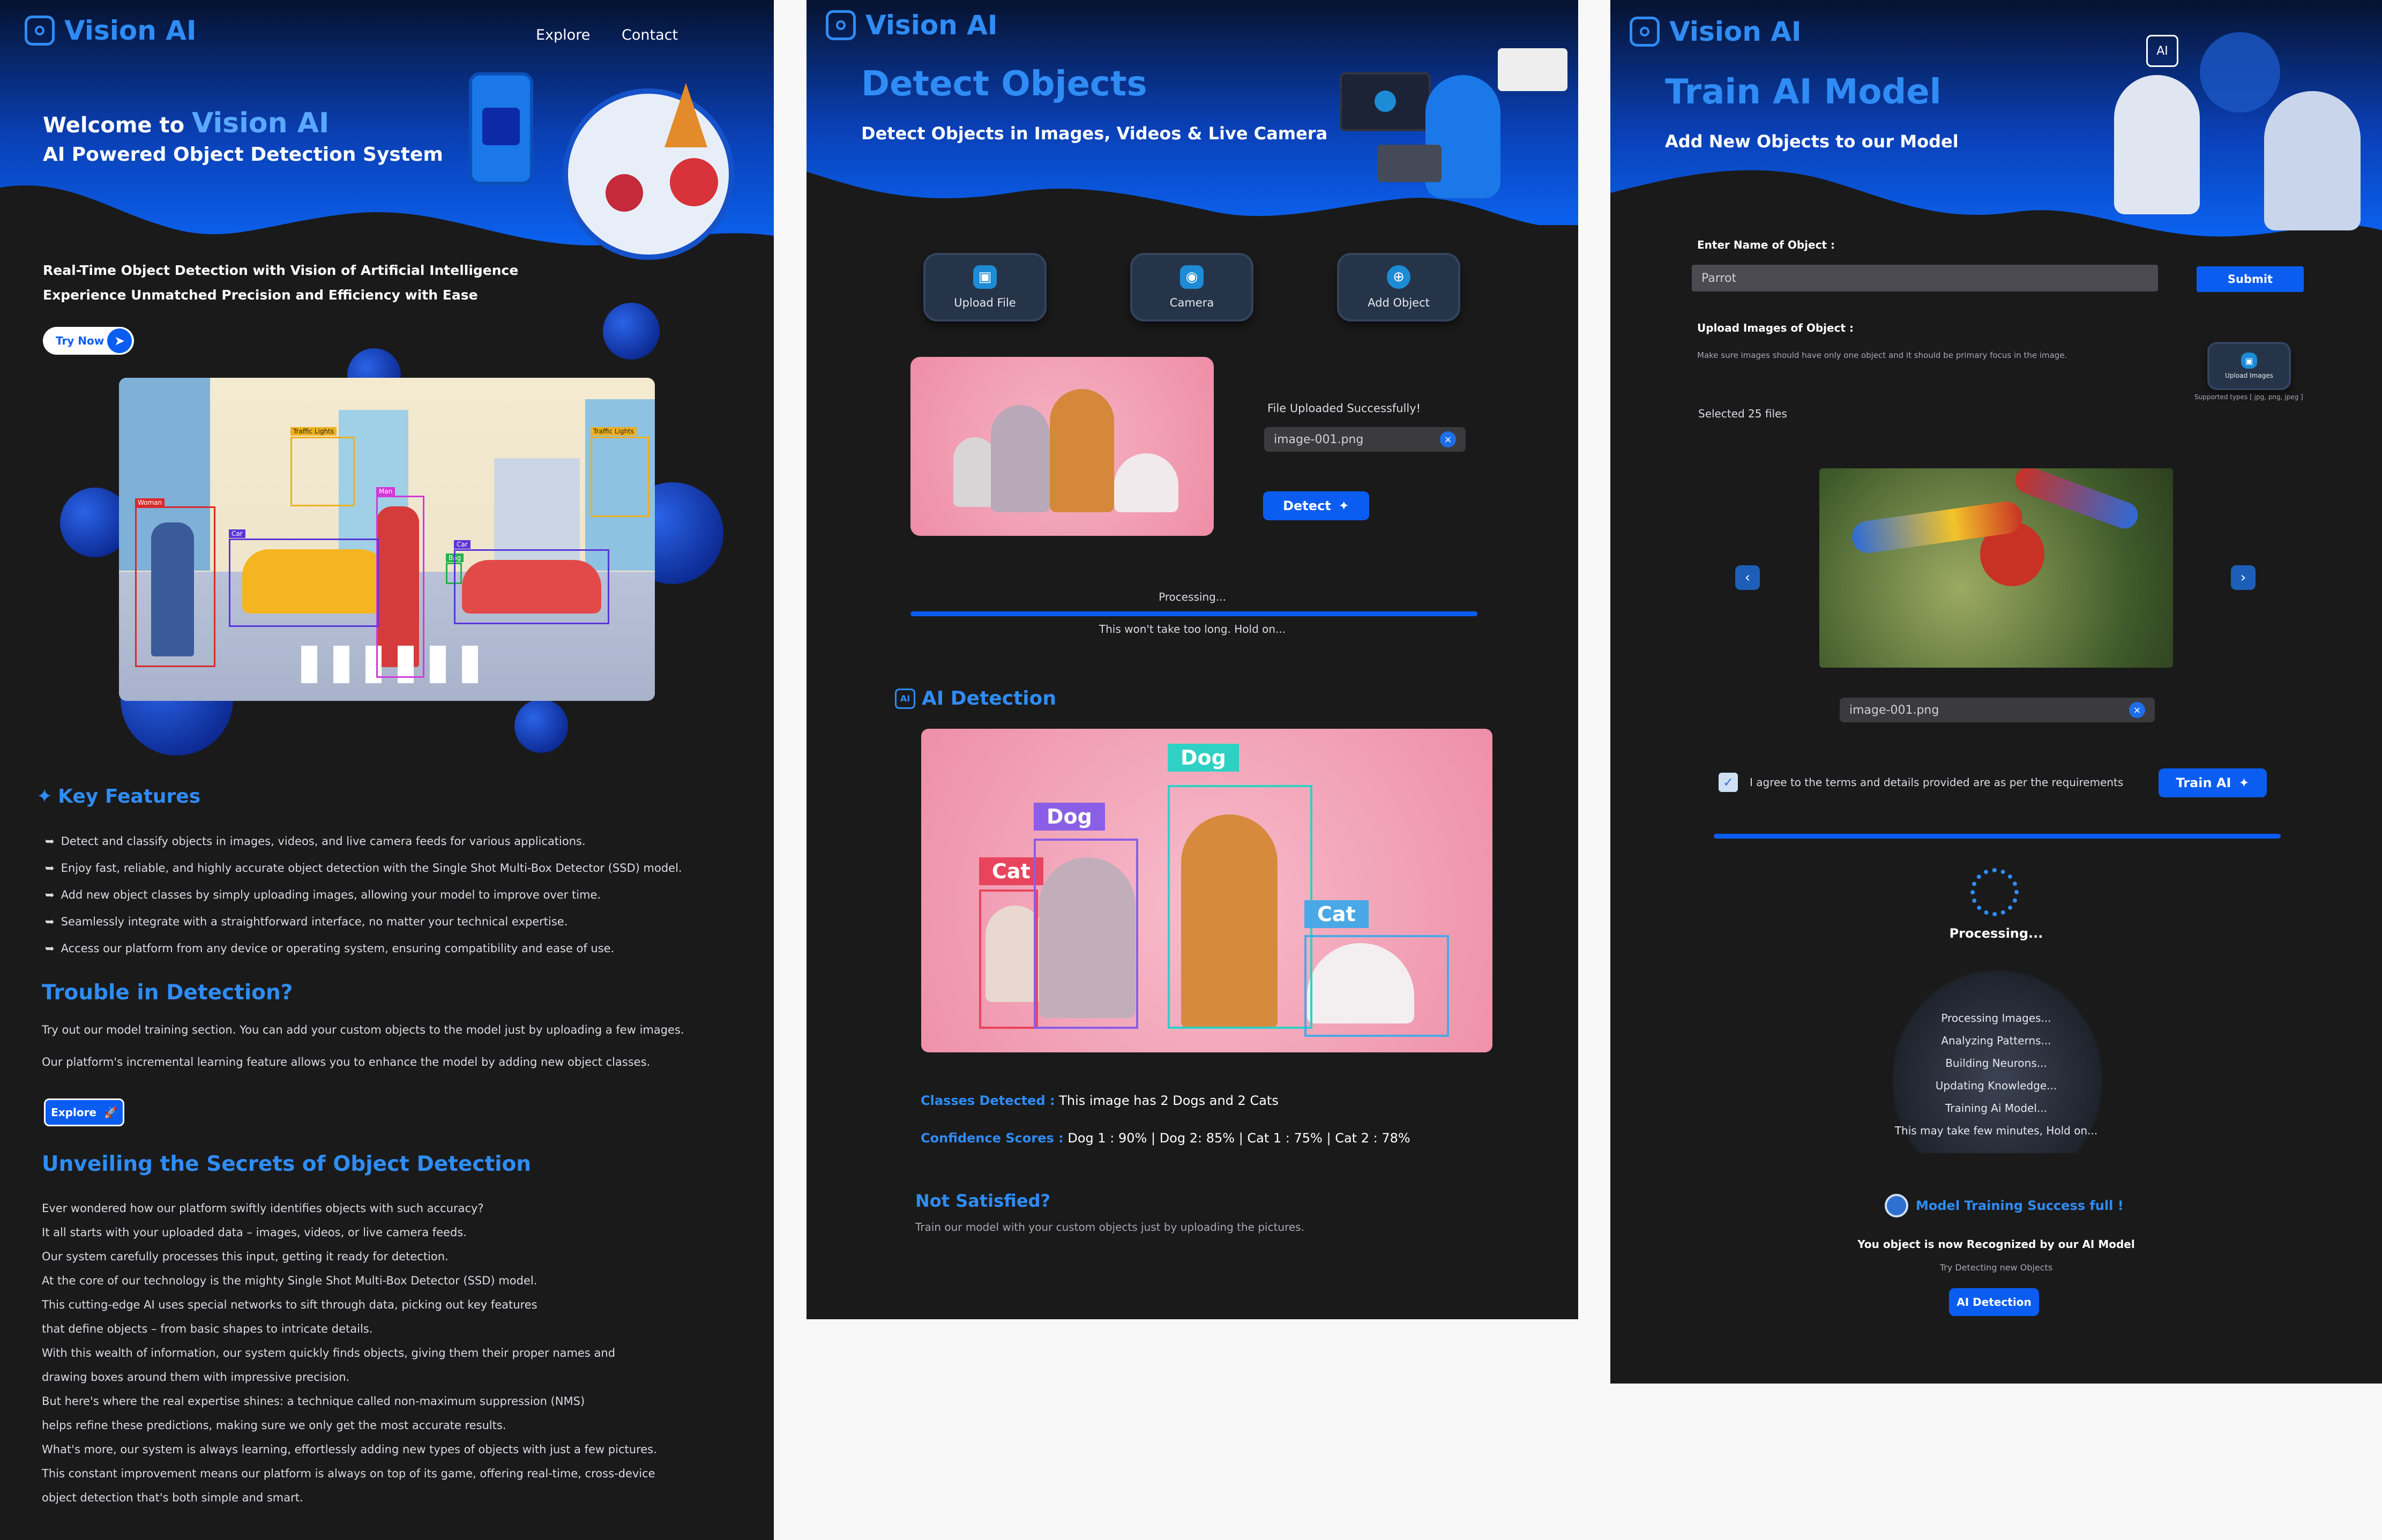  I want to click on detect-label: Detect, so click(1307, 505).